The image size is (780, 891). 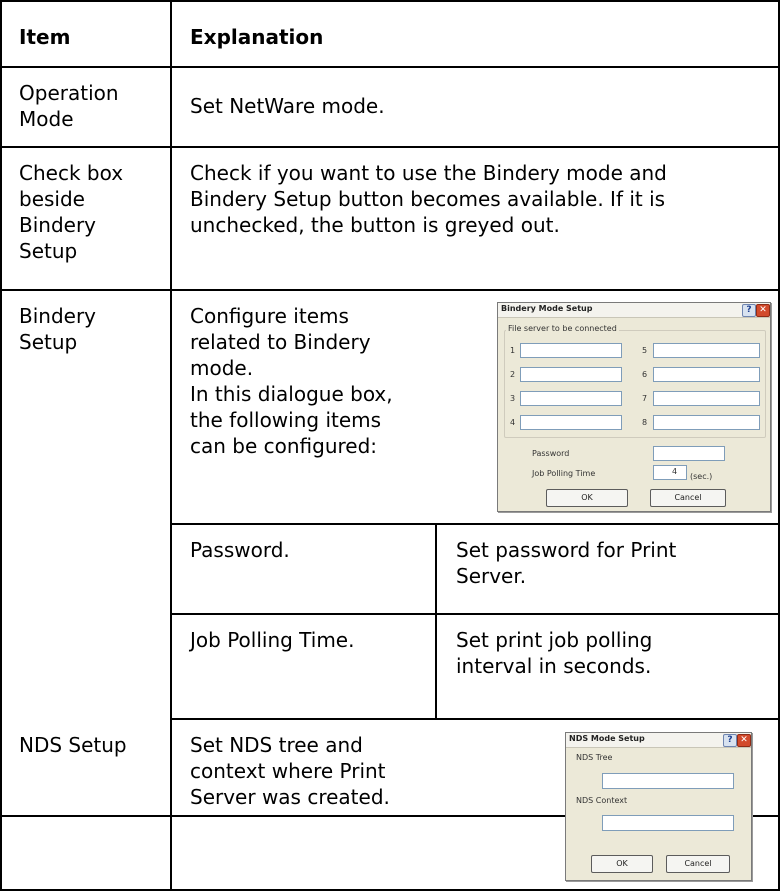 I want to click on subcolumn-divider, so click(x=436, y=620).